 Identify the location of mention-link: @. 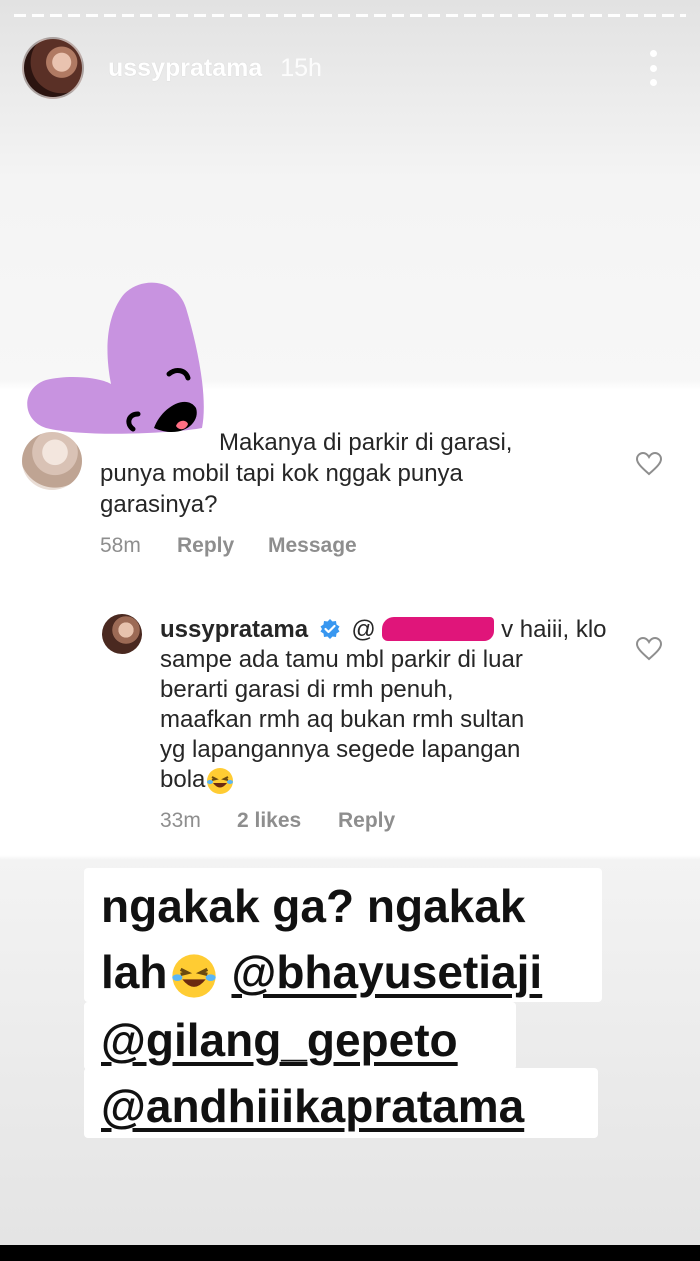
(363, 629).